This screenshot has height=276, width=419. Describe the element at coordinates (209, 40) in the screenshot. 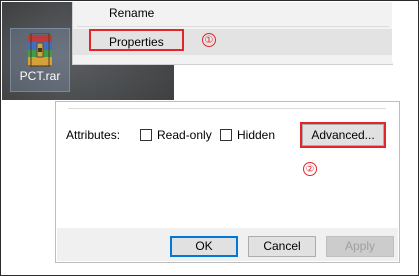

I see `step-1-marker: ①` at that location.